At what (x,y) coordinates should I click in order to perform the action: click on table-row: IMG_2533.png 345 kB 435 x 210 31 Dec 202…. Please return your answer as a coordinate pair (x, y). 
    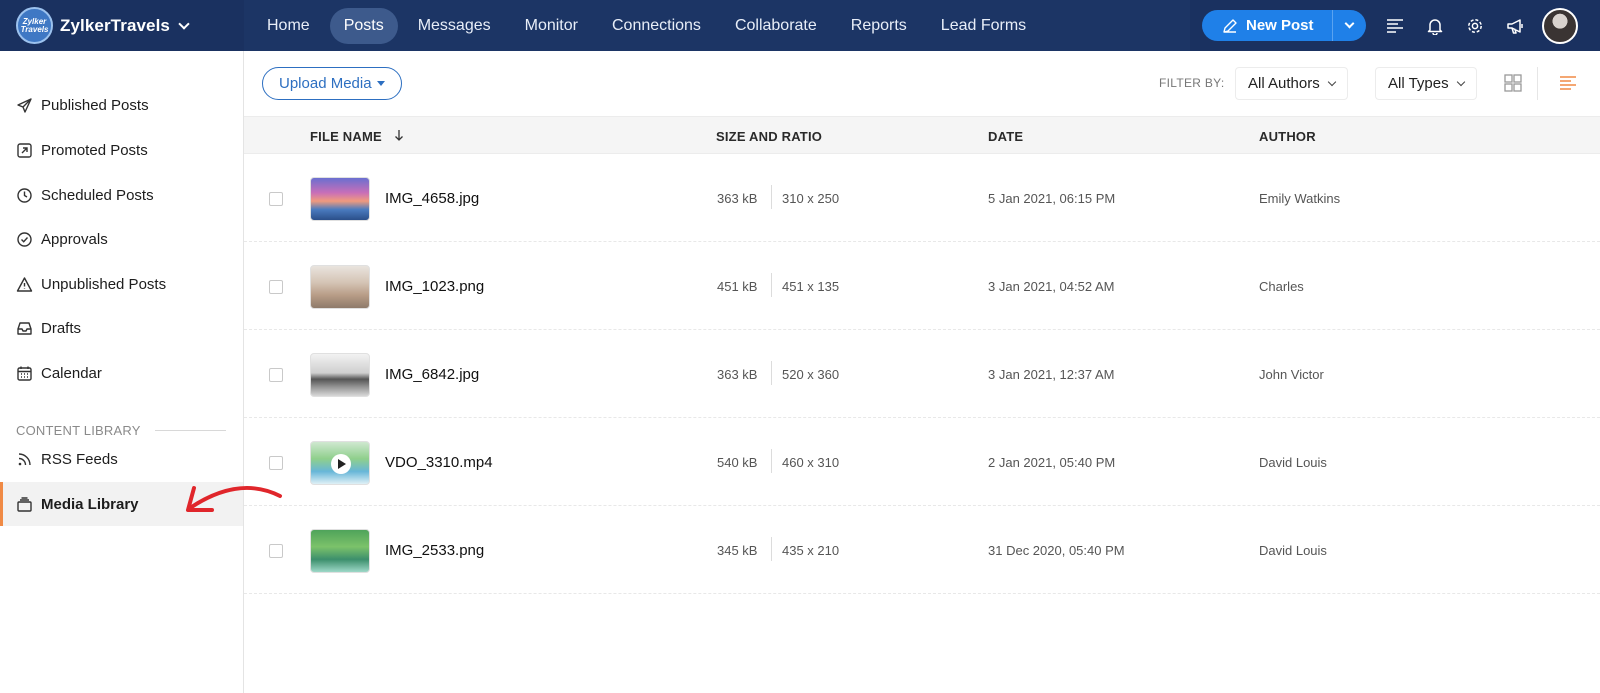
    Looking at the image, I should click on (922, 550).